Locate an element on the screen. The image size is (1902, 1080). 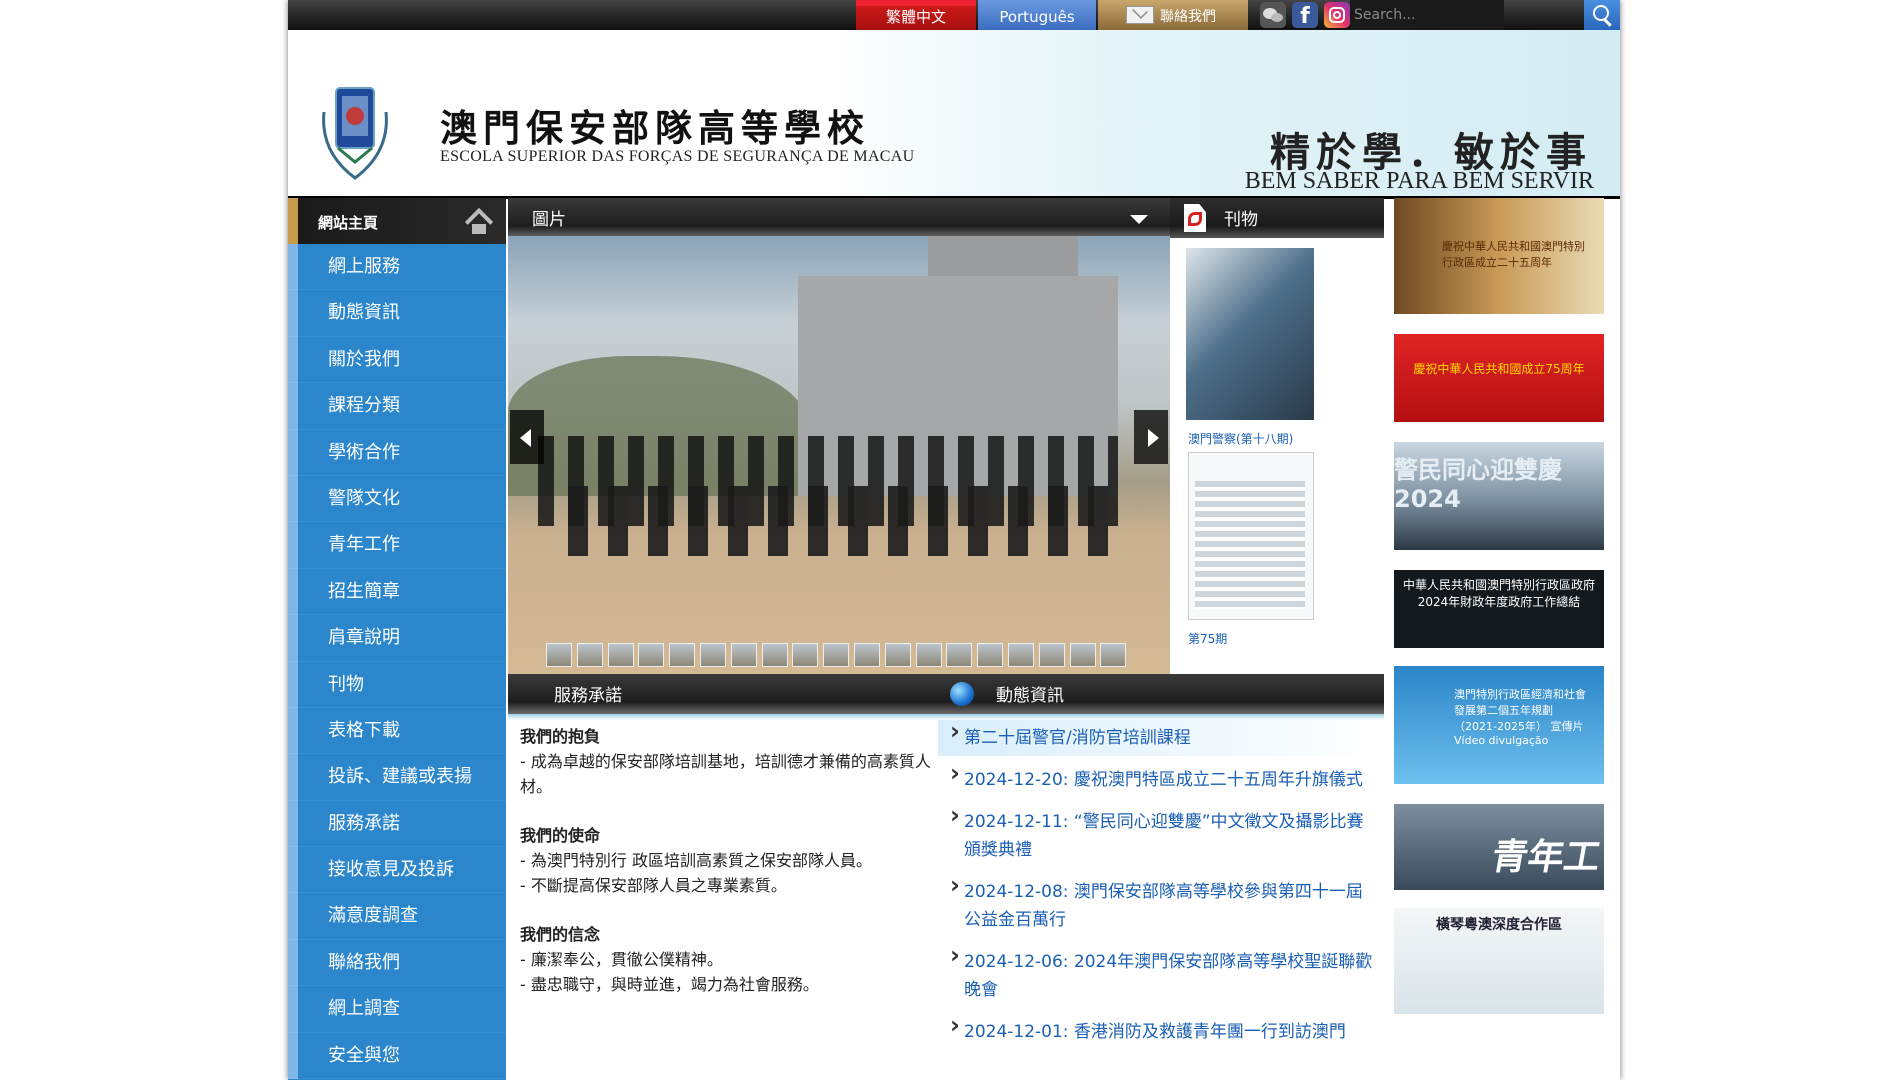
sidebar-item-admissions: 招生簡章 is located at coordinates (397, 592).